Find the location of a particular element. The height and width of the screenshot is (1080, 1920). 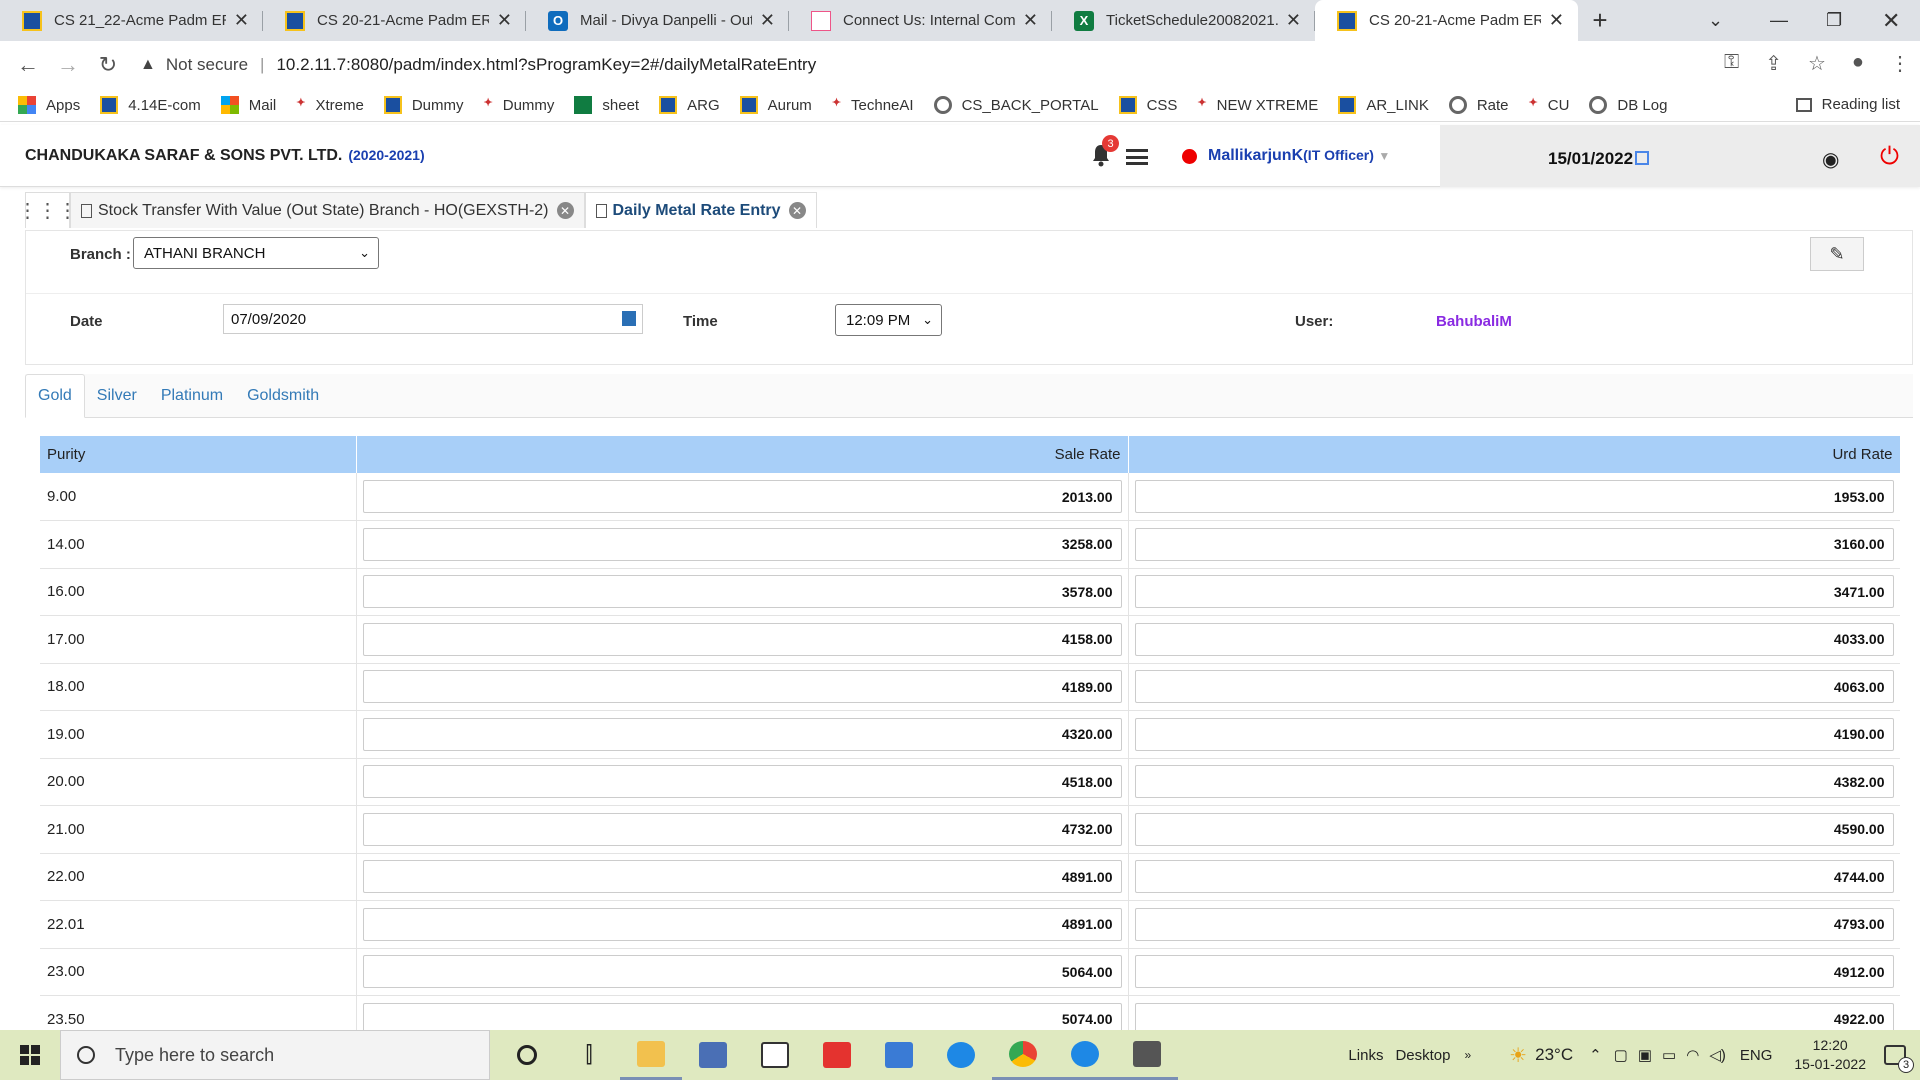

forward-button: → is located at coordinates (68, 65).